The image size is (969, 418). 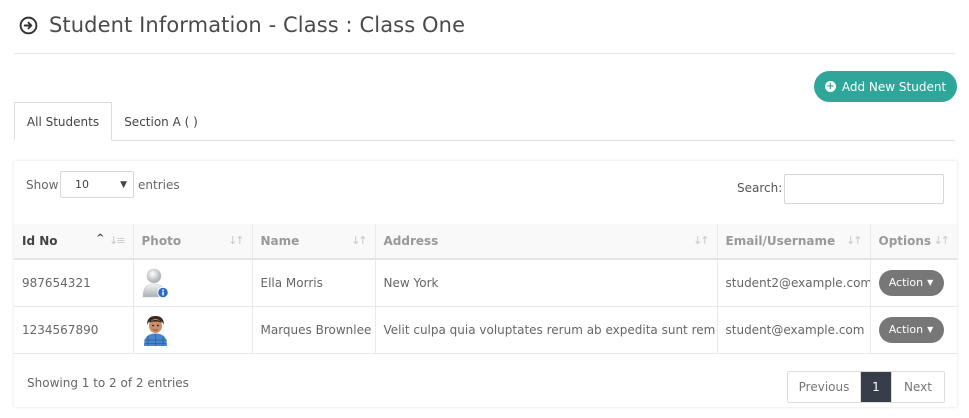 I want to click on page-title: Student Information - Class : Class One, so click(x=257, y=25).